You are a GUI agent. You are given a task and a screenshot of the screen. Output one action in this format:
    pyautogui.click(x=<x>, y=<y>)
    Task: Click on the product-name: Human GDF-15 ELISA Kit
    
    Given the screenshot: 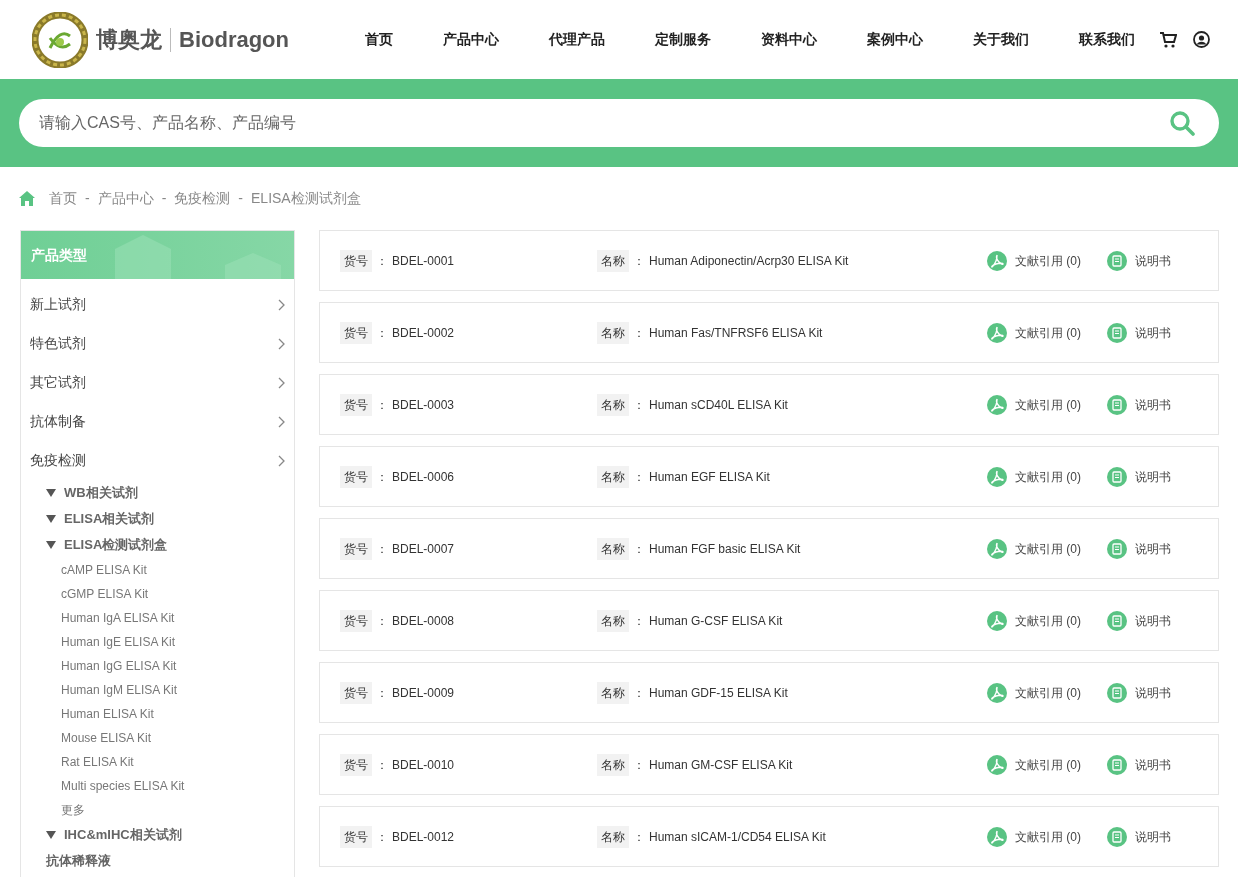 What is the action you would take?
    pyautogui.click(x=718, y=693)
    